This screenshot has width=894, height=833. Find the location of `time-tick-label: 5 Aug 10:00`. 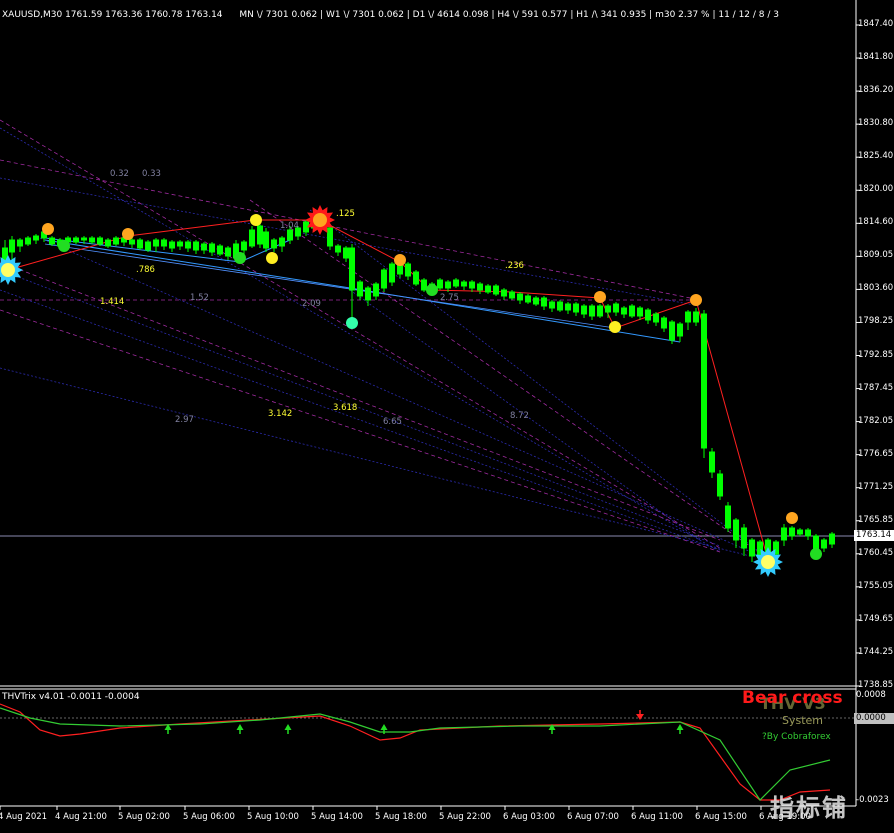

time-tick-label: 5 Aug 10:00 is located at coordinates (273, 817).